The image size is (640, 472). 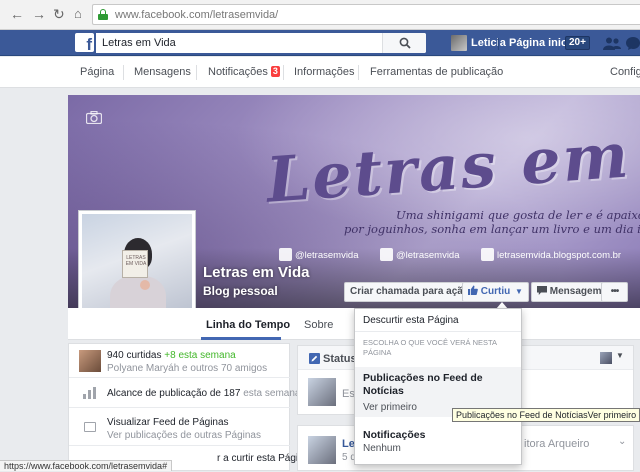 I want to click on message-bubble-icon, so click(x=542, y=290).